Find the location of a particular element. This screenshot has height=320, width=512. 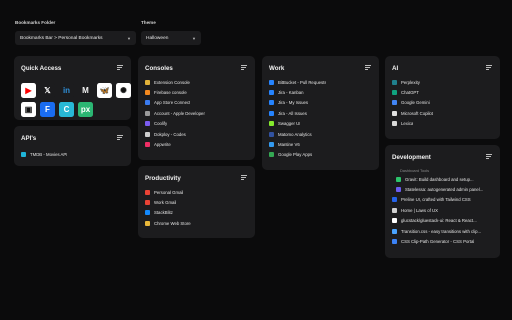

firebase-icon is located at coordinates (147, 93).